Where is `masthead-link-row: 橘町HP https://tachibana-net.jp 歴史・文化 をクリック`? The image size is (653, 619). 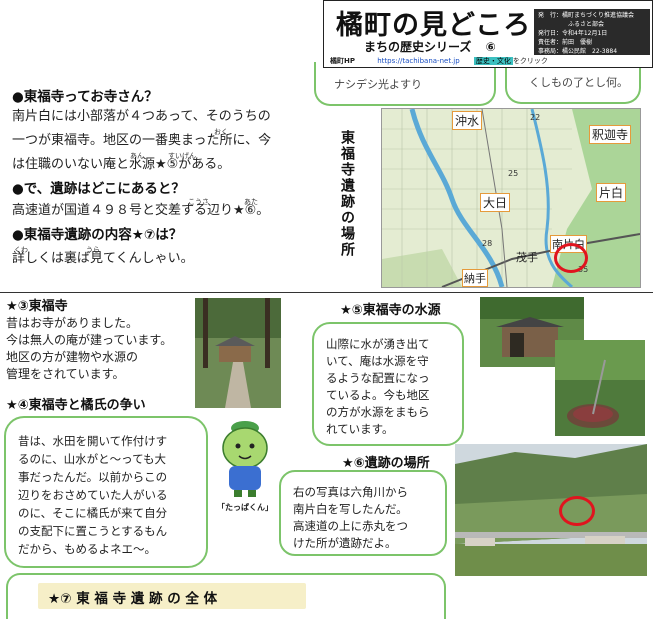 masthead-link-row: 橘町HP https://tachibana-net.jp 歴史・文化 をクリック is located at coordinates (439, 61).